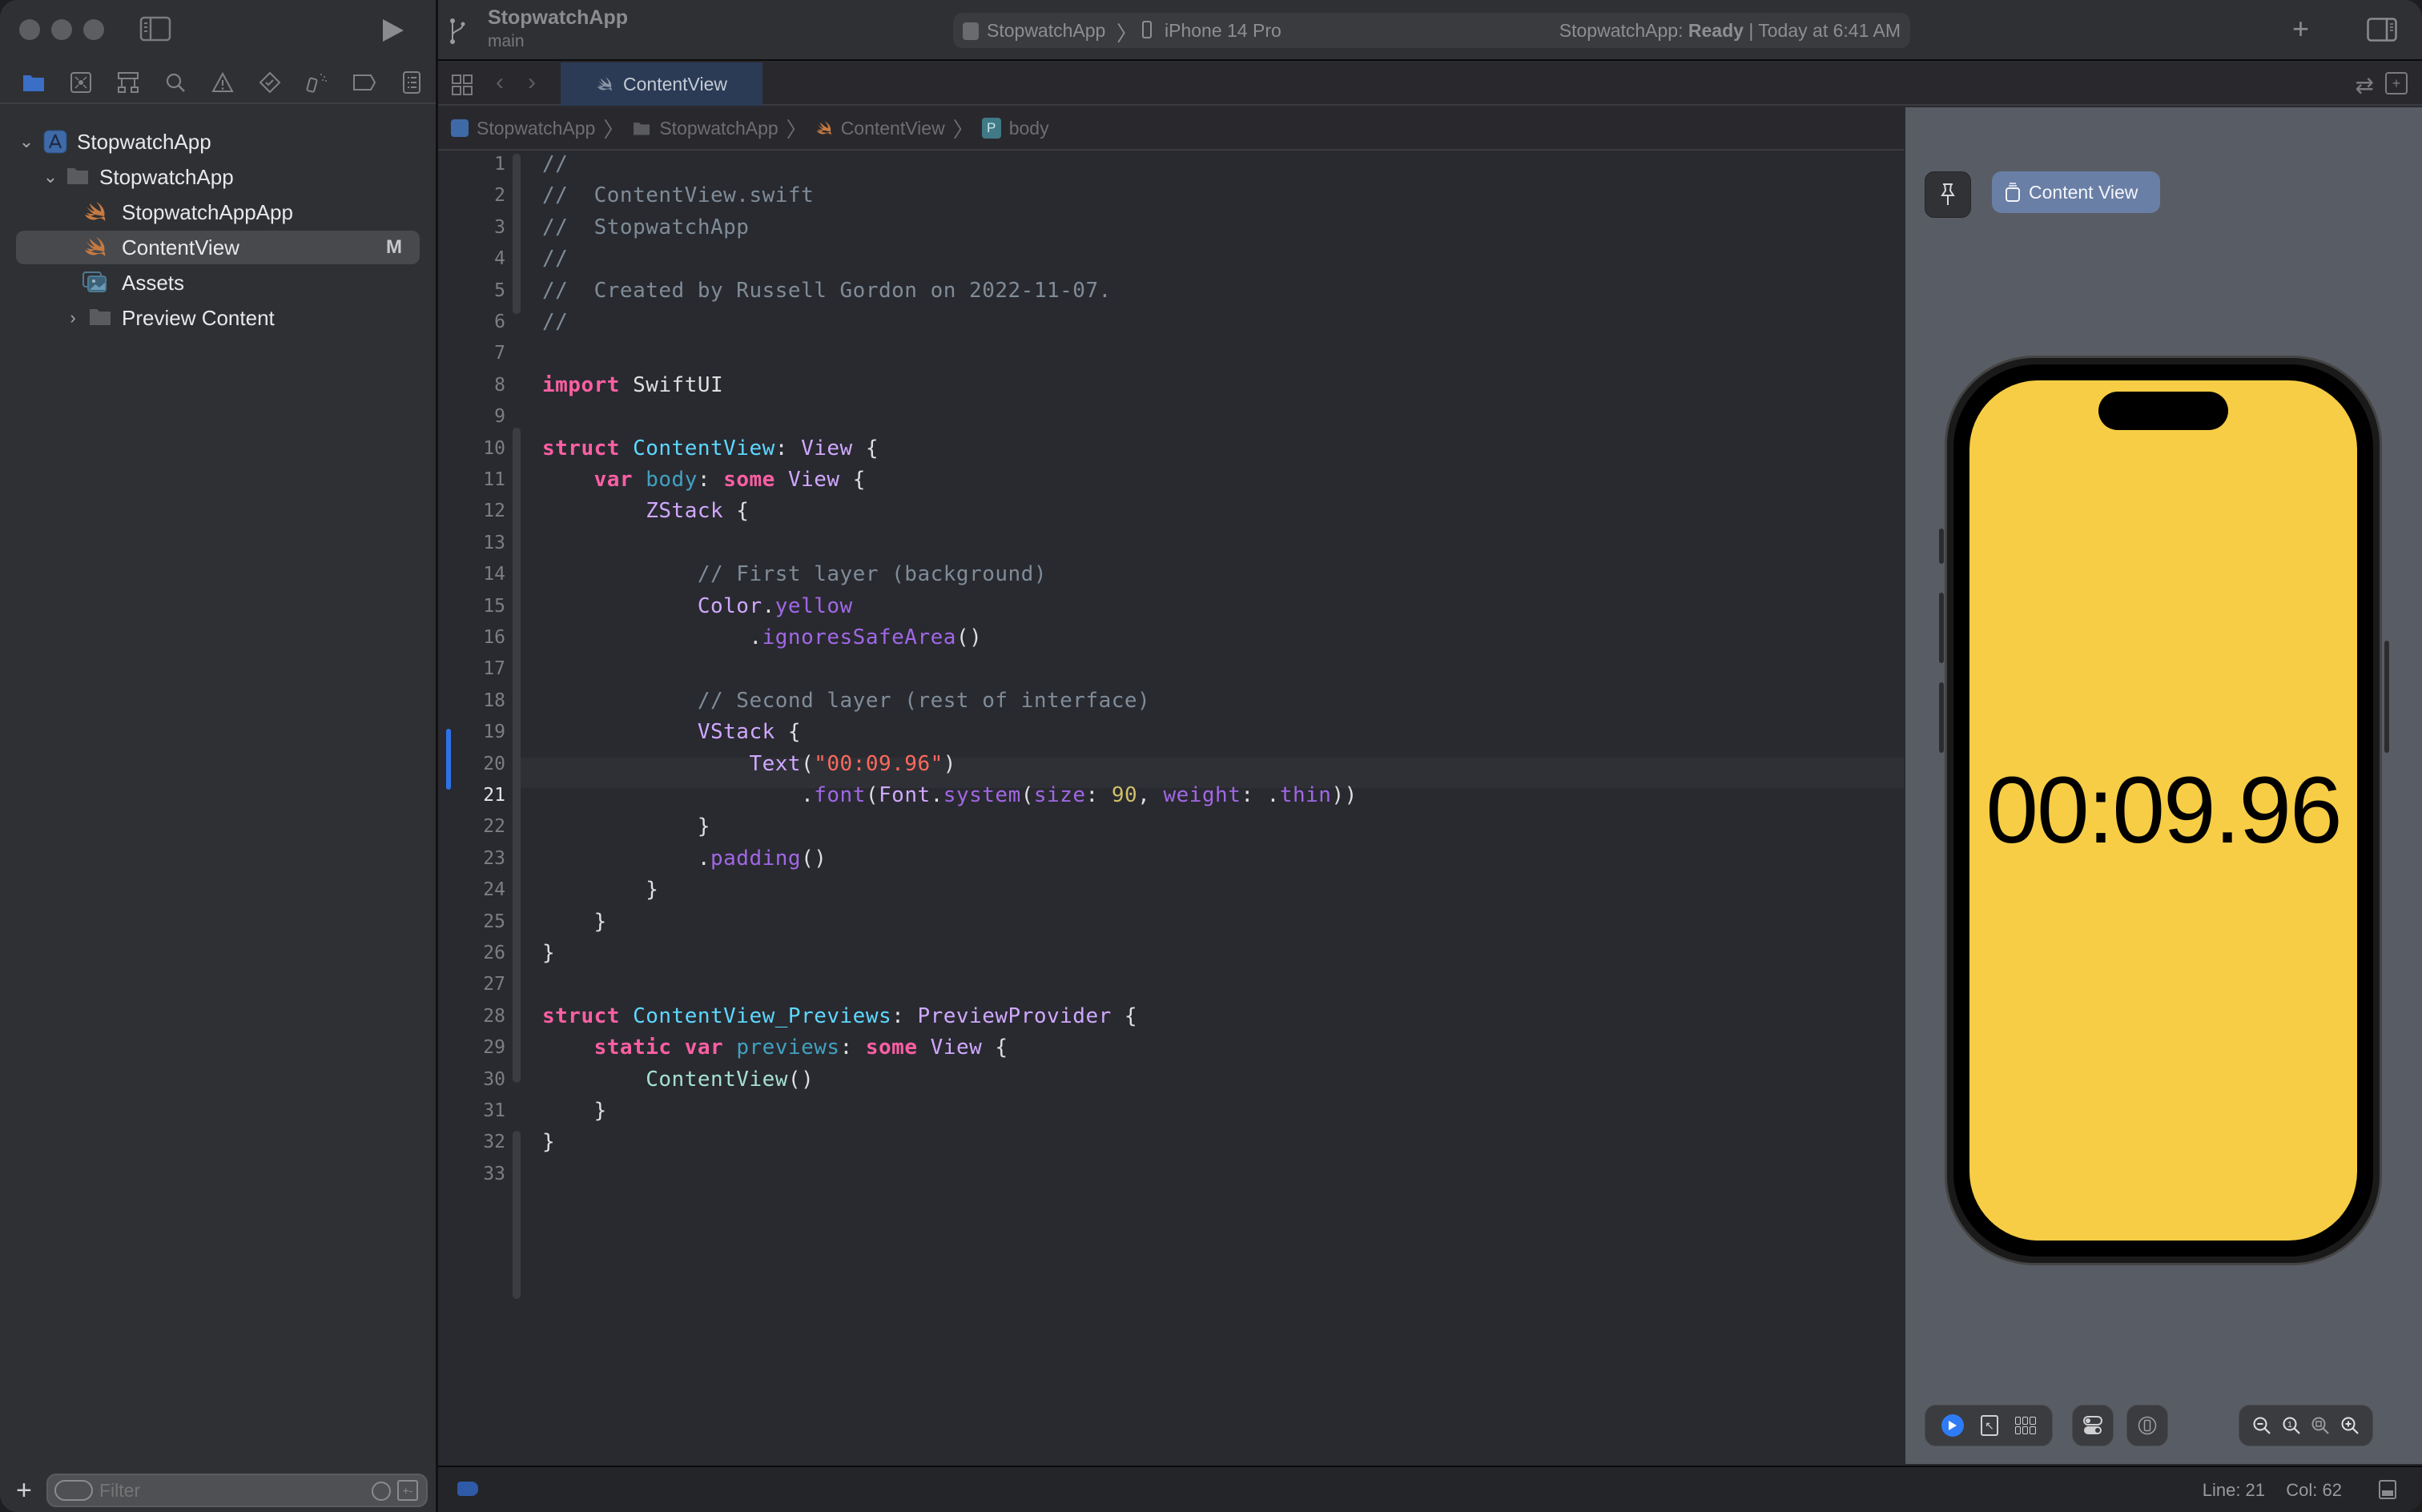  Describe the element at coordinates (2291, 1425) in the screenshot. I see `zoom-actual-size-icon: 1` at that location.